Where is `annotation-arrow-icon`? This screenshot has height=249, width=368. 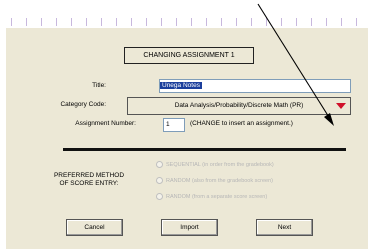
annotation-arrow-icon is located at coordinates (295, 64).